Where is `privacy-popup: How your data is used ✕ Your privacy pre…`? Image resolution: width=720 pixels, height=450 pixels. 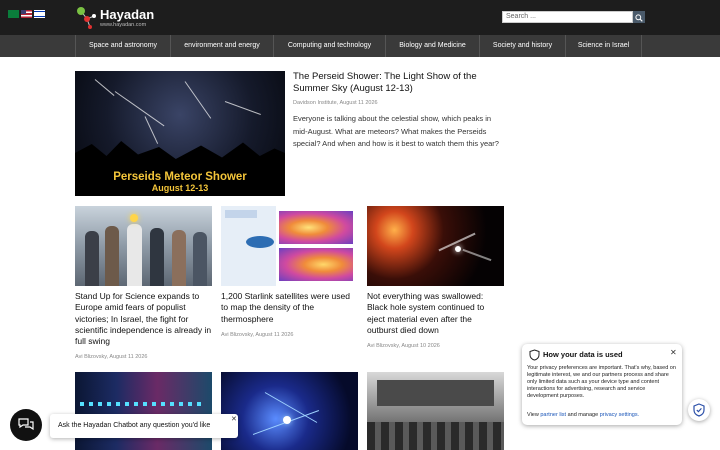
privacy-popup: How your data is used ✕ Your privacy pre… is located at coordinates (602, 384).